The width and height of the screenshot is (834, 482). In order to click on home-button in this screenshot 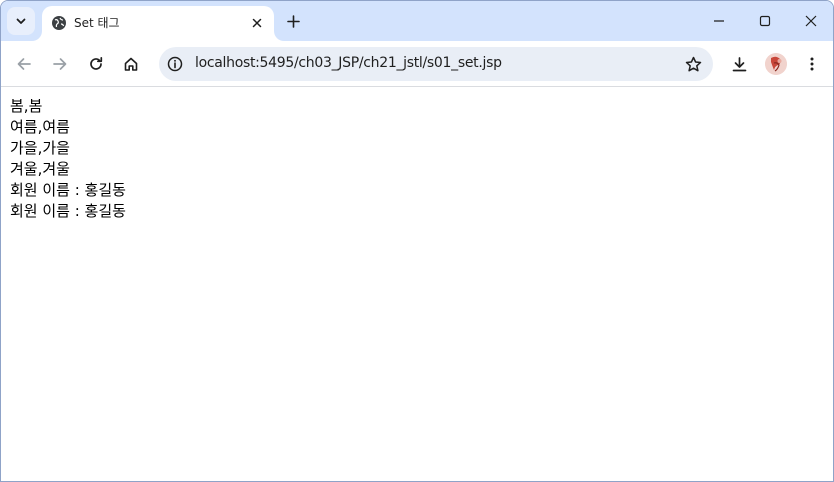, I will do `click(131, 64)`.